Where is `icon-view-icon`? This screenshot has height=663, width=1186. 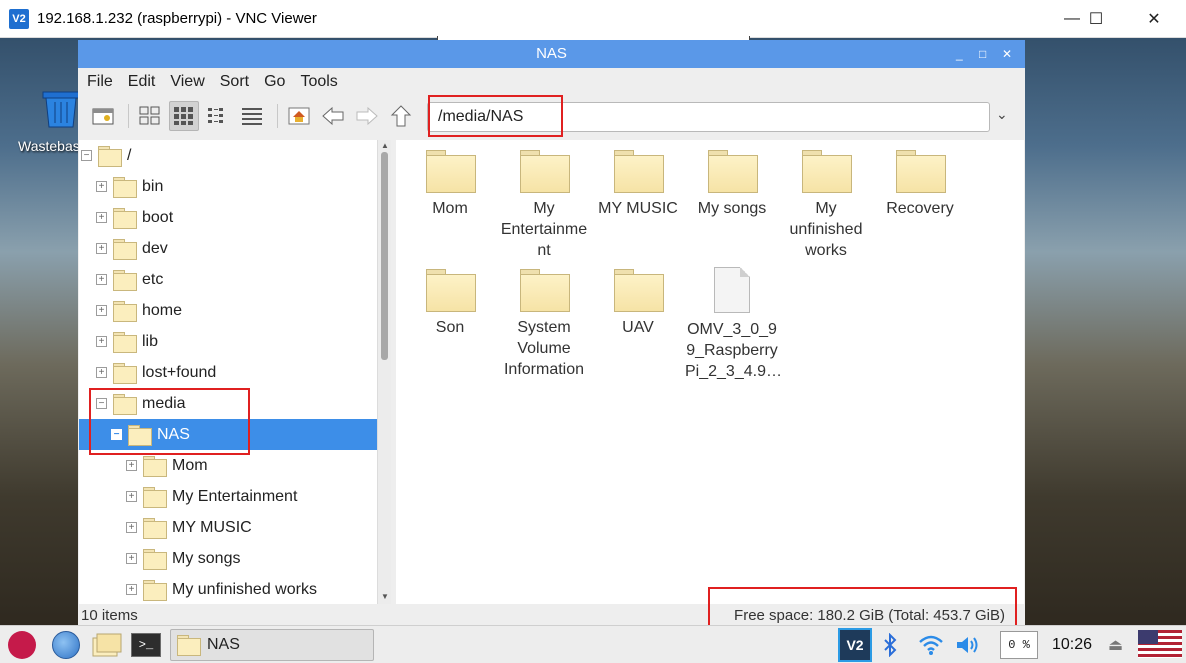
icon-view-icon is located at coordinates (150, 116).